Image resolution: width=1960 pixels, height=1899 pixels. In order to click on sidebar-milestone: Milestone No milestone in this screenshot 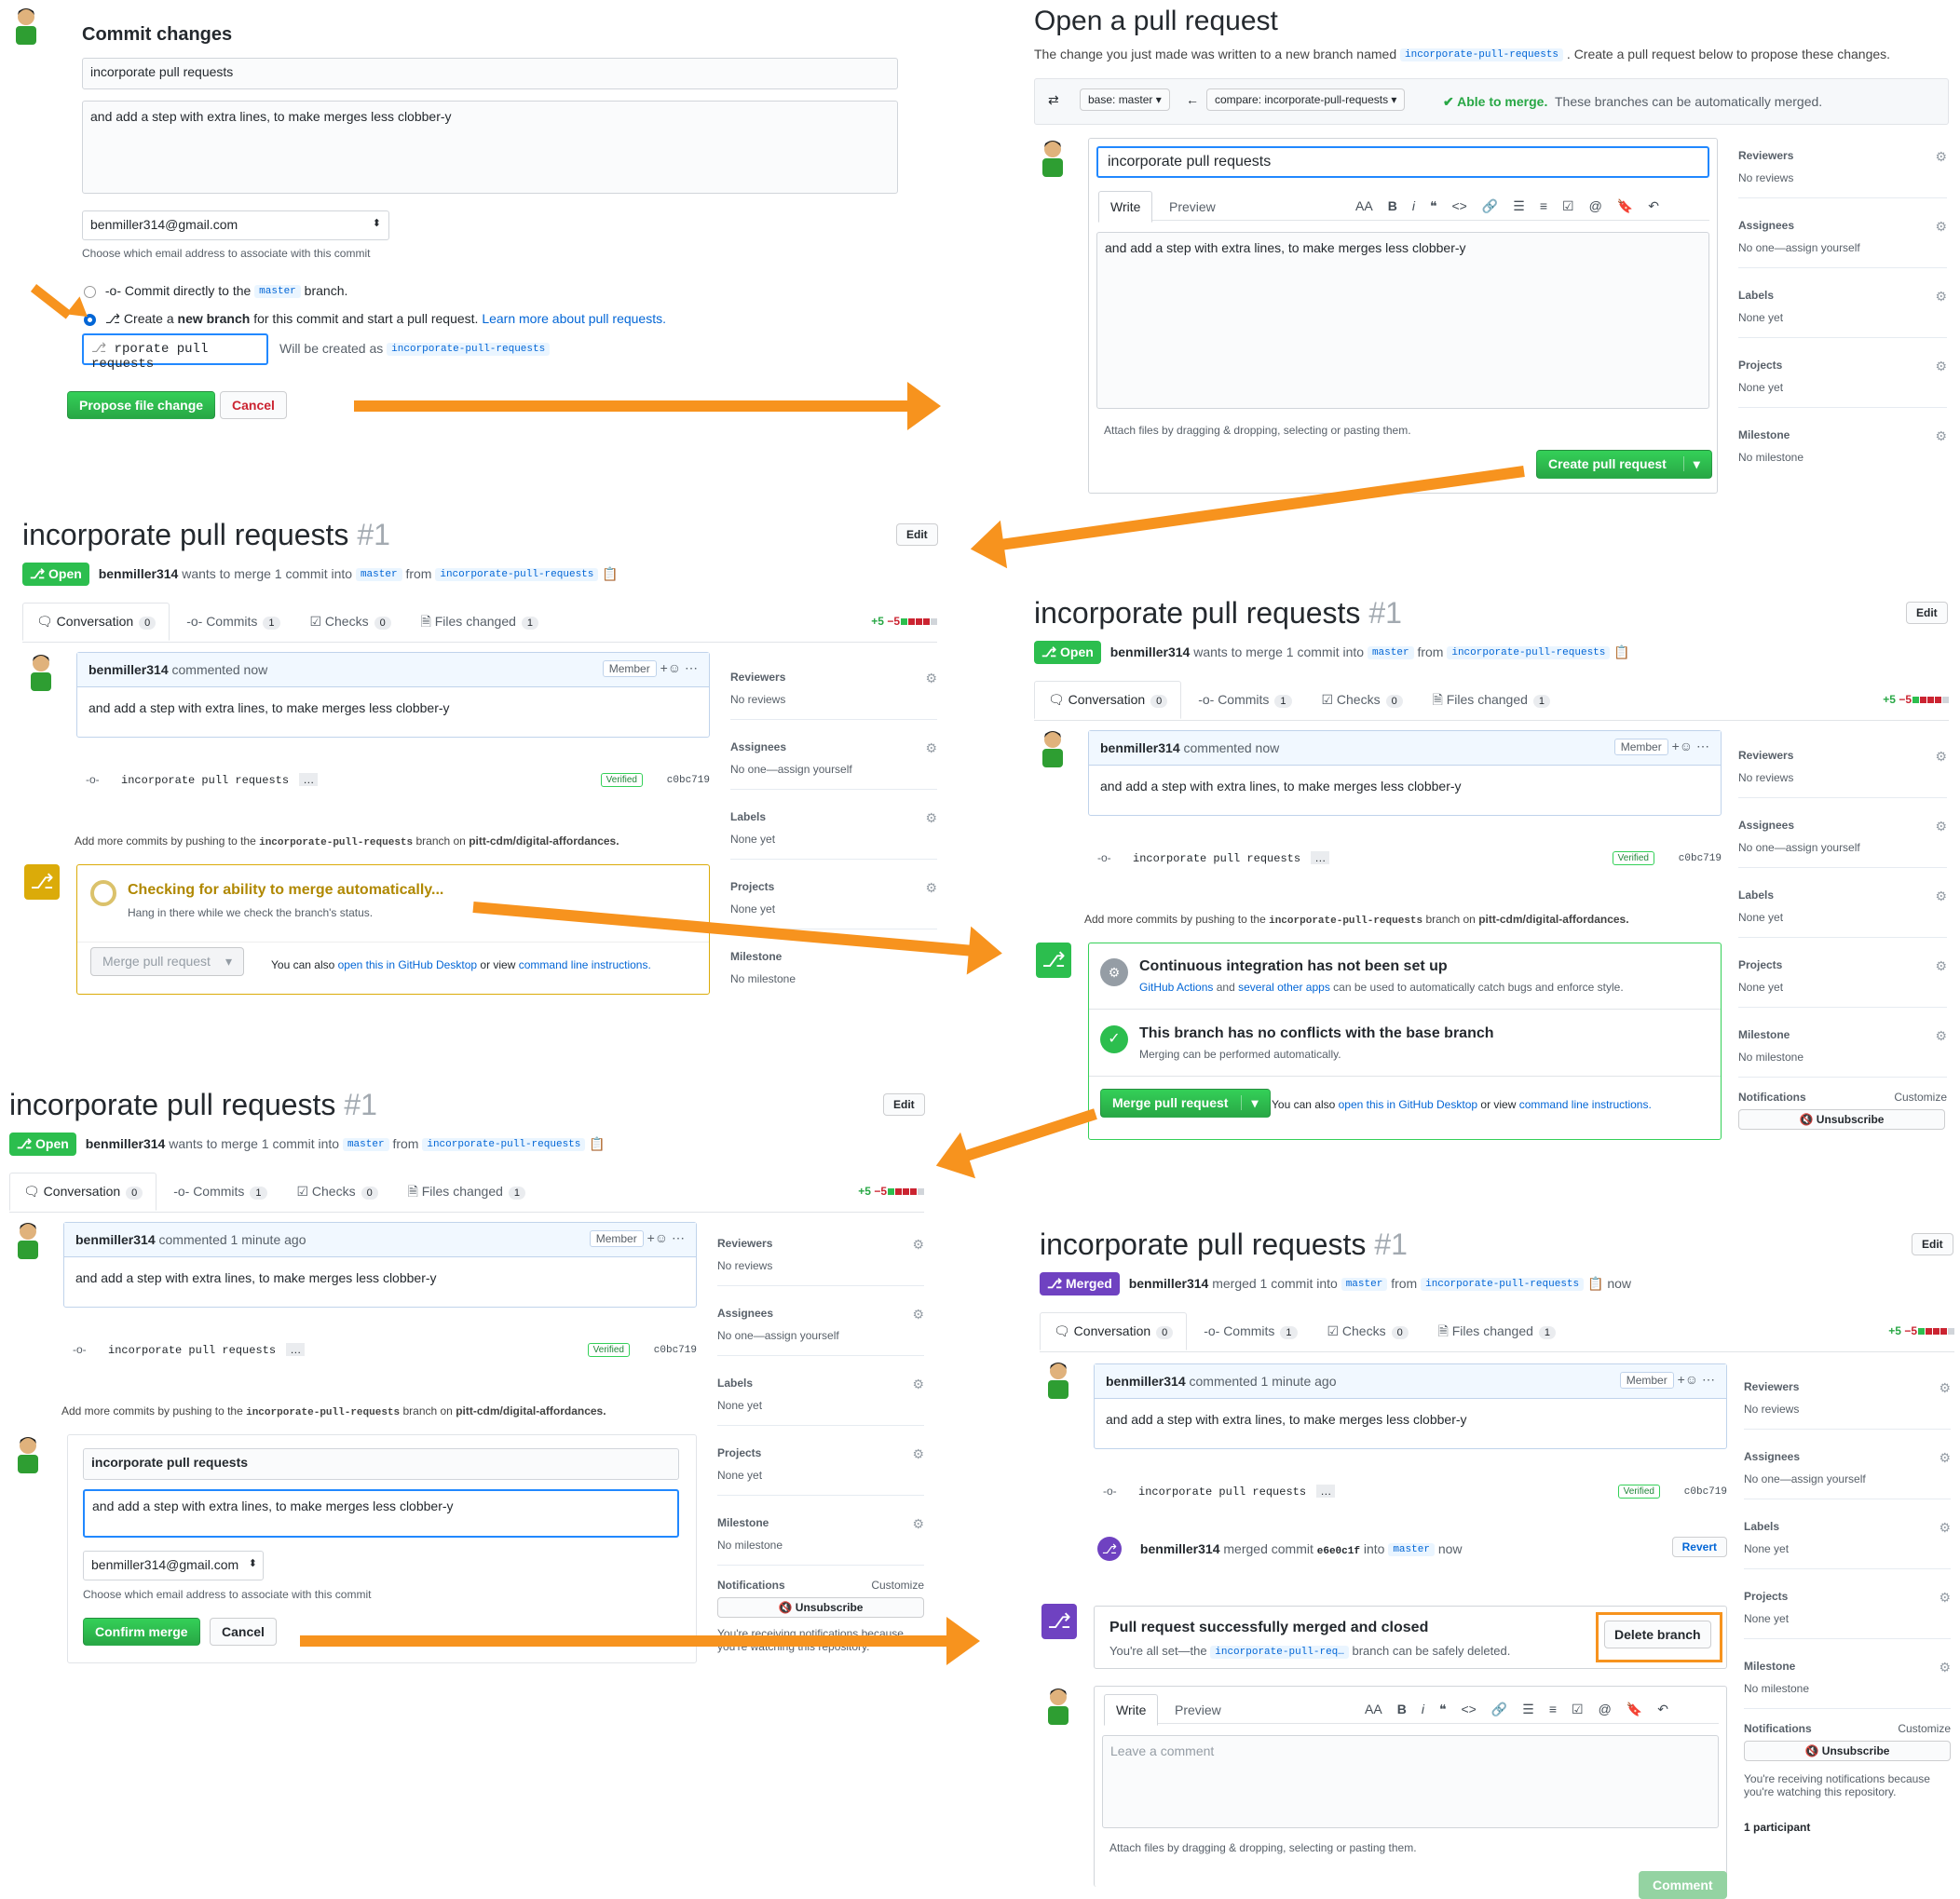, I will do `click(833, 970)`.